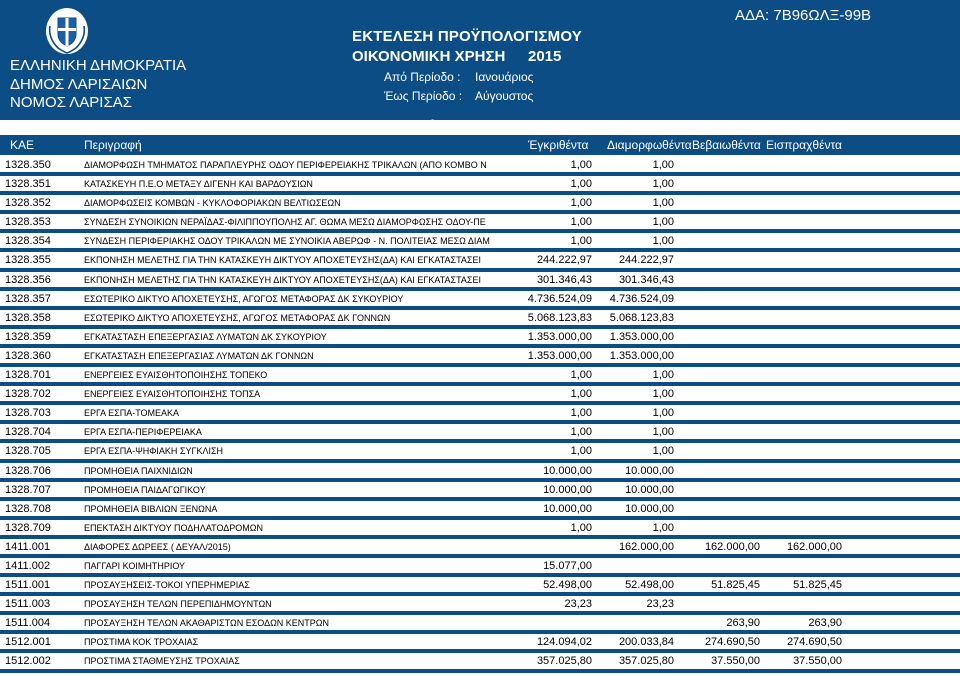 This screenshot has width=960, height=677. Describe the element at coordinates (660, 604) in the screenshot. I see `formed-cell: 23,23` at that location.